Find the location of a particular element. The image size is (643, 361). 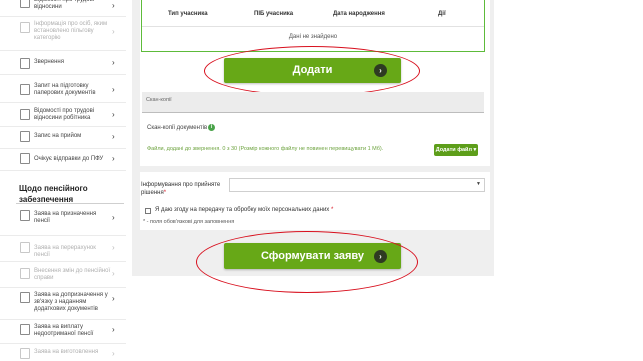

sidebar-item-label: Заява на виплату недоотриманої пенсії is located at coordinates (64, 330).